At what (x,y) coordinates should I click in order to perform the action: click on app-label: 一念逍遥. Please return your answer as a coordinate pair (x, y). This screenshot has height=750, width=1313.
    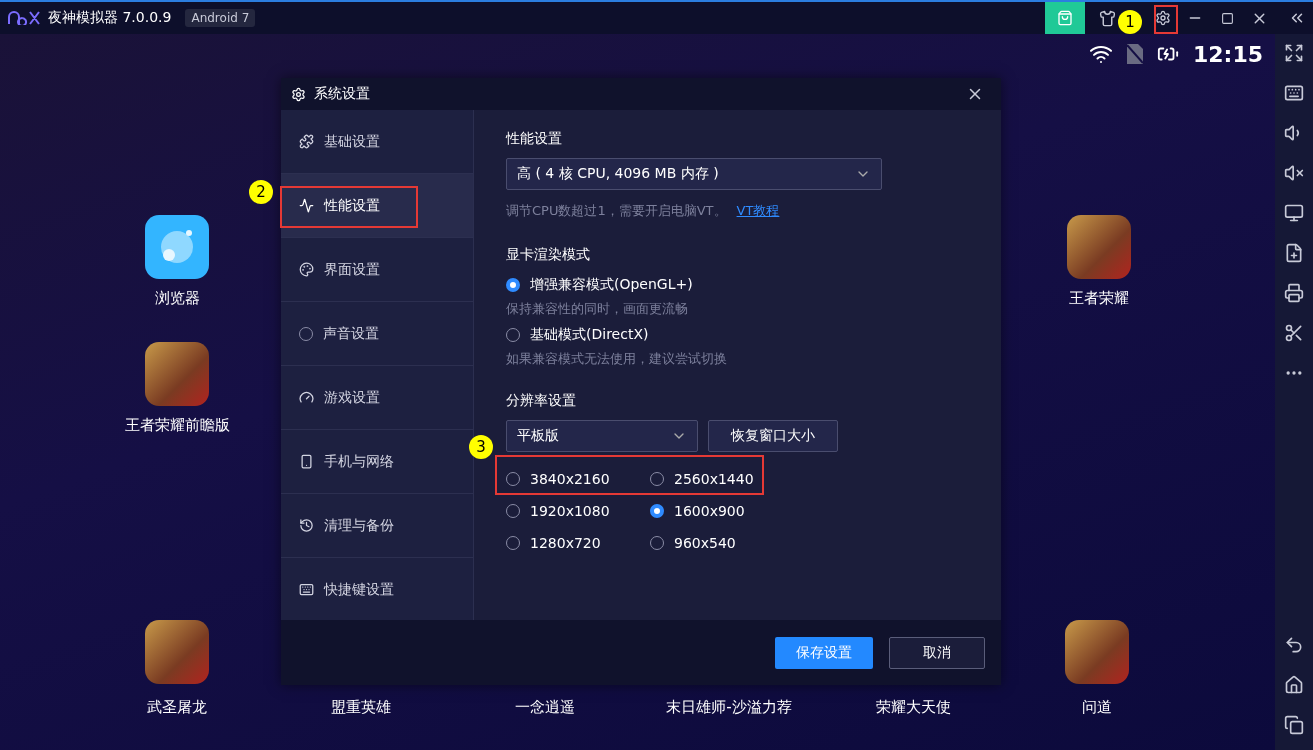
    Looking at the image, I should click on (545, 707).